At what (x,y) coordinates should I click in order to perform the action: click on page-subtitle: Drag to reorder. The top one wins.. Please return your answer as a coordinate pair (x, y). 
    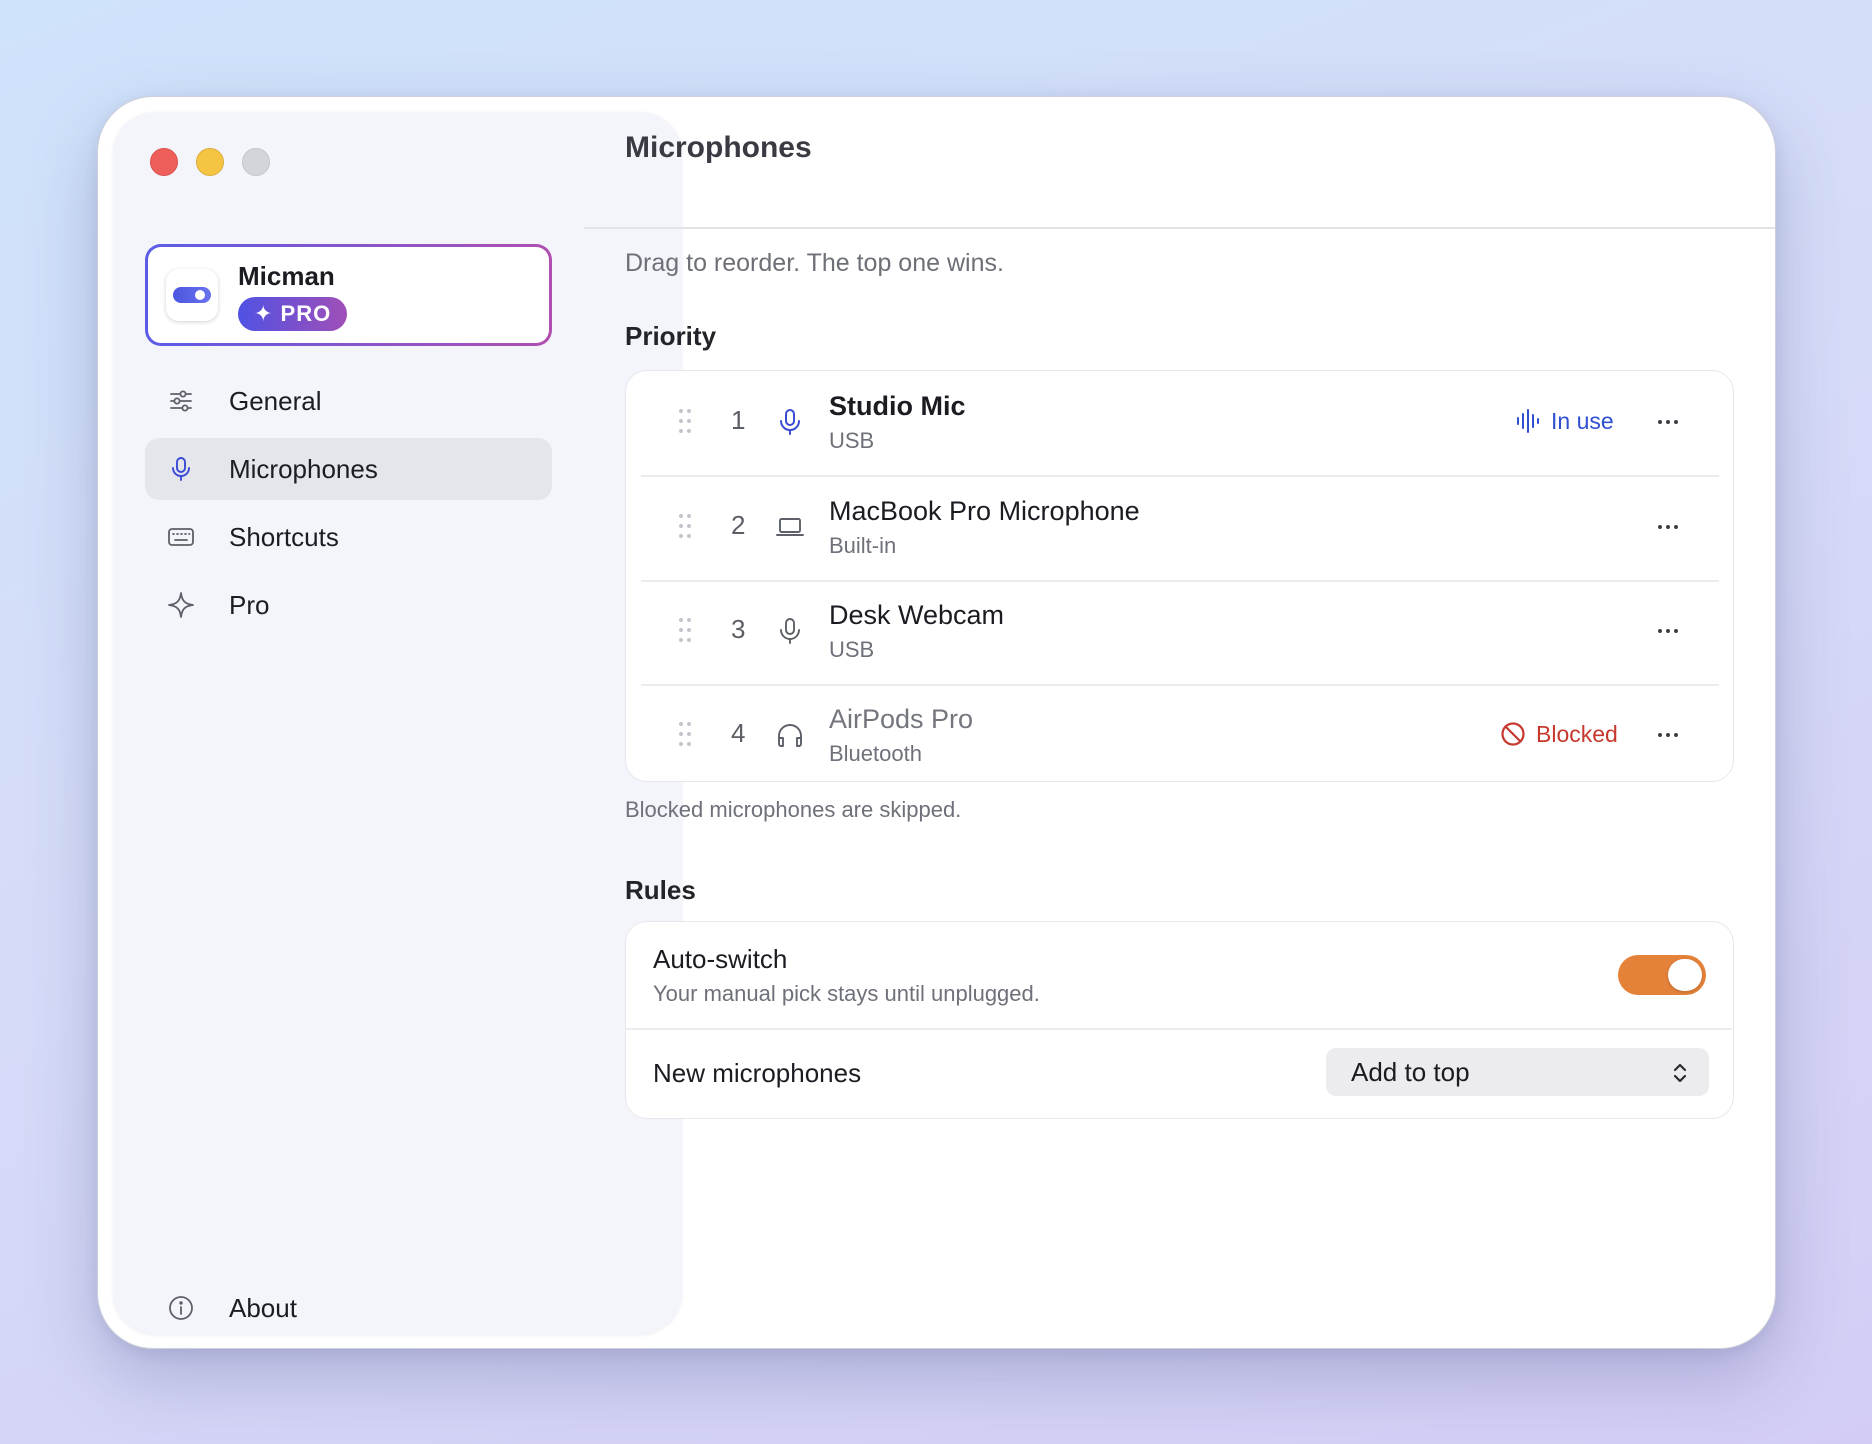
    Looking at the image, I should click on (814, 263).